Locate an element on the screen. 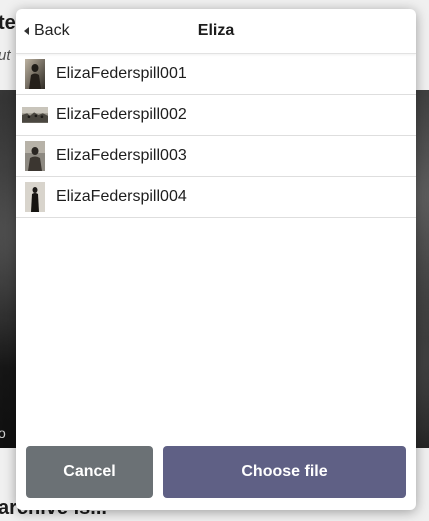  file-name: ElizaFederspill003 is located at coordinates (121, 155).